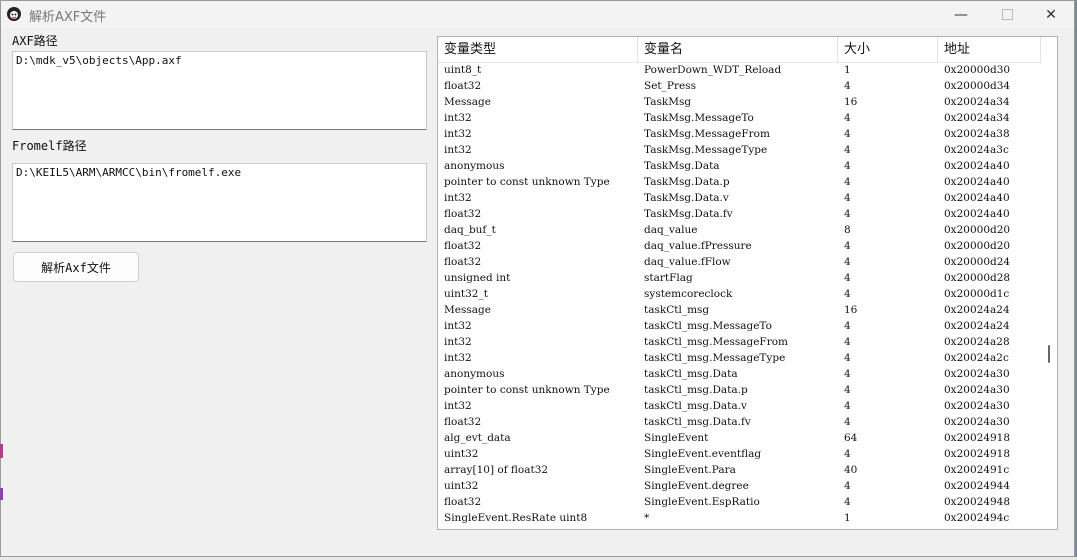 The image size is (1077, 560). Describe the element at coordinates (516, 518) in the screenshot. I see `cell-type: SingleEvent.ResRate uint8` at that location.